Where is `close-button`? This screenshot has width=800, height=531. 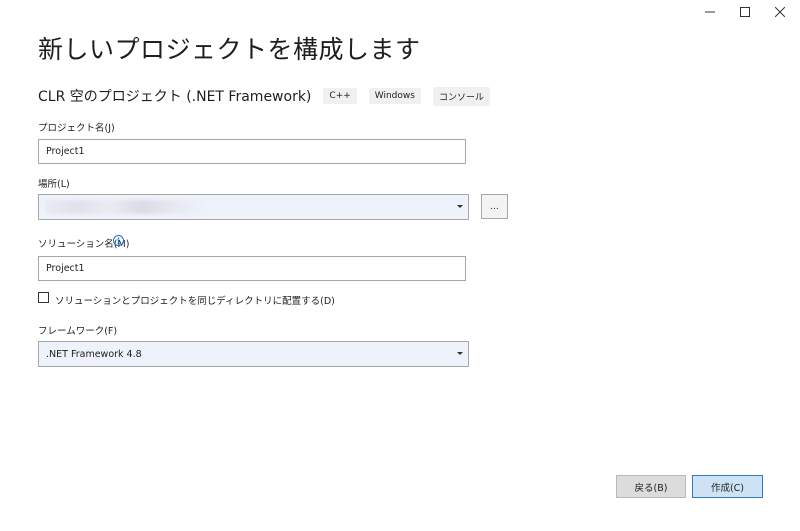
close-button is located at coordinates (780, 12).